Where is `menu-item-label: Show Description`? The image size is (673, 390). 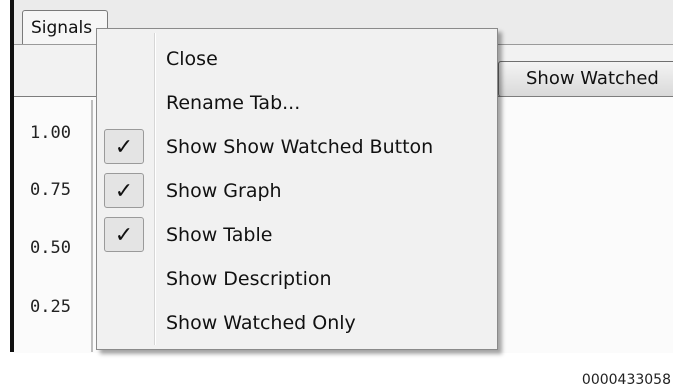
menu-item-label: Show Description is located at coordinates (249, 279).